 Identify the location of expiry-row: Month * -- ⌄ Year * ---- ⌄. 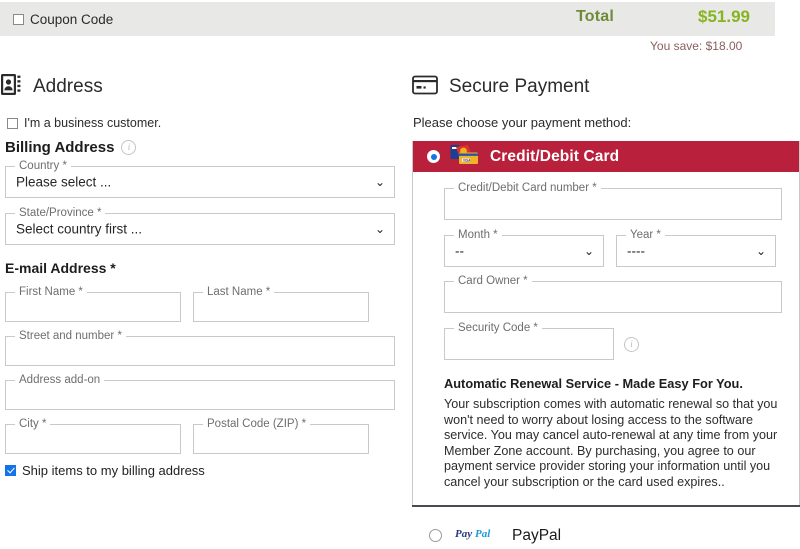
(613, 248).